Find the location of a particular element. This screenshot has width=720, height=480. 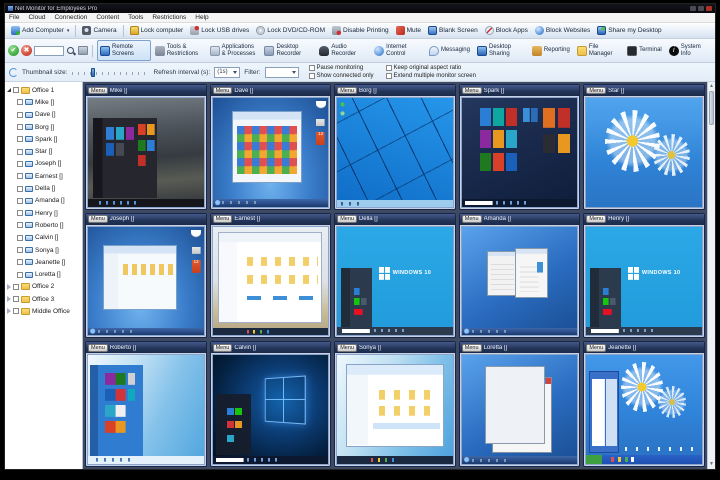

tree-item-calvin: Calvin [] is located at coordinates (44, 238).